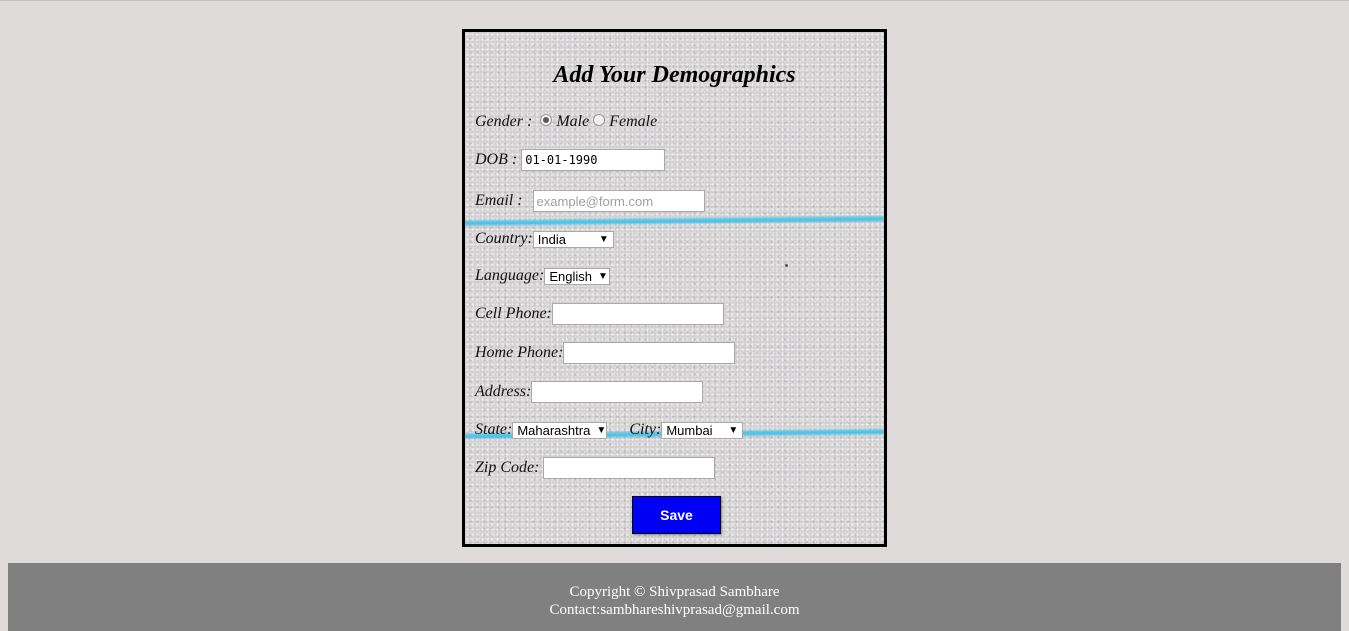 The width and height of the screenshot is (1349, 631). I want to click on language-select: English ▼, so click(577, 276).